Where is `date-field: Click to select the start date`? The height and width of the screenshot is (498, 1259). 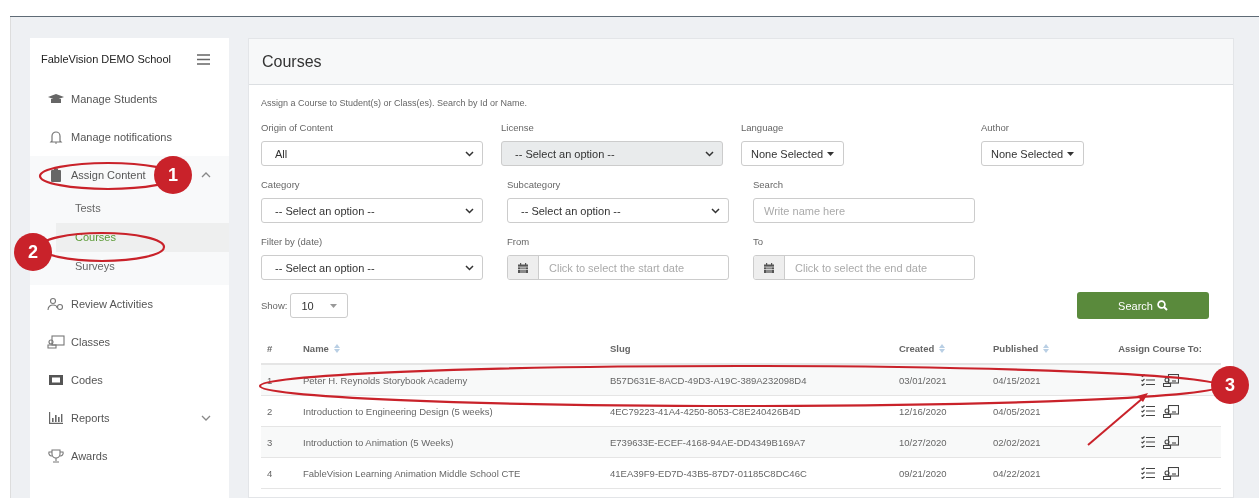
date-field: Click to select the start date is located at coordinates (618, 267).